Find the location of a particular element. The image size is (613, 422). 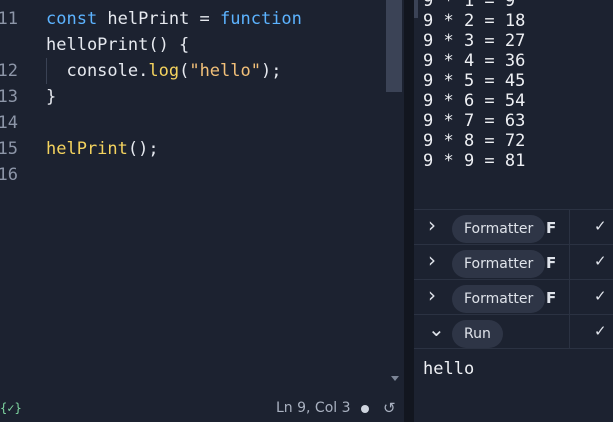

code-line: 16 is located at coordinates (190, 175).